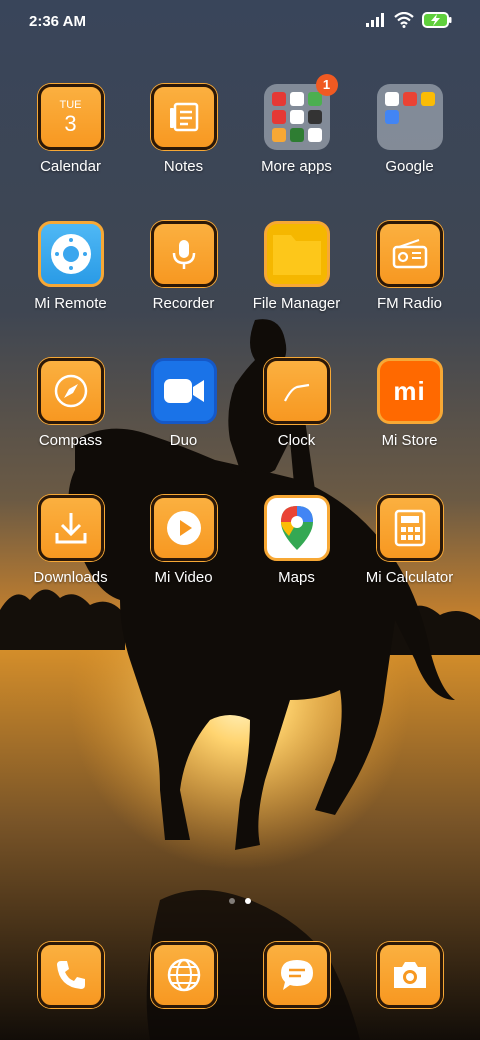 Image resolution: width=480 pixels, height=1040 pixels. I want to click on signal-icon, so click(375, 20).